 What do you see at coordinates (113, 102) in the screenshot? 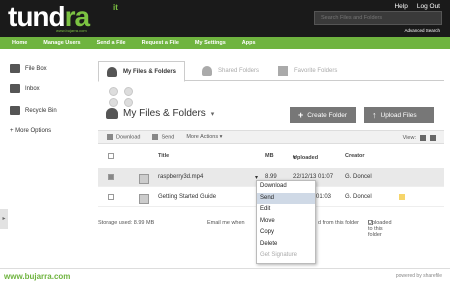
I see `back-button` at bounding box center [113, 102].